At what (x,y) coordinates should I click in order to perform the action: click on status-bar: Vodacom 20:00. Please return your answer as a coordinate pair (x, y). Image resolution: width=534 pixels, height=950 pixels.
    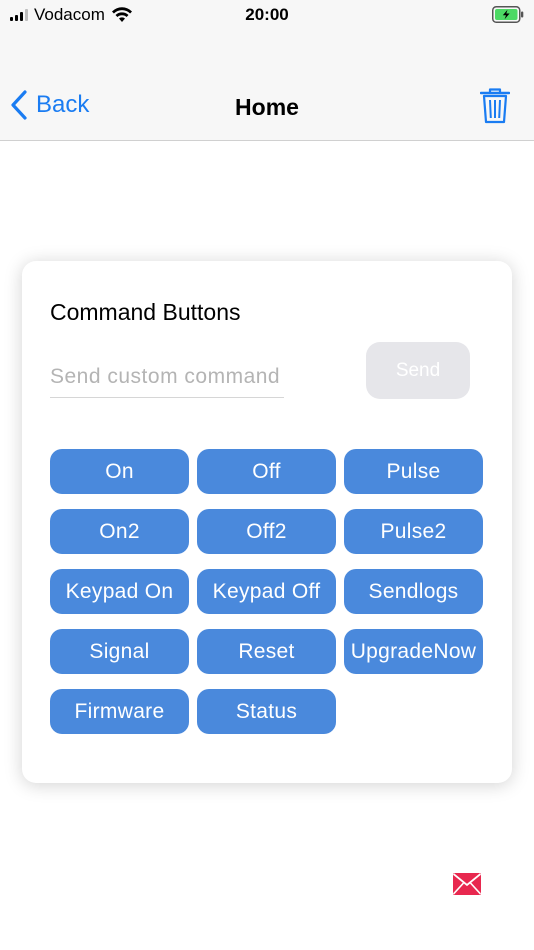
    Looking at the image, I should click on (267, 15).